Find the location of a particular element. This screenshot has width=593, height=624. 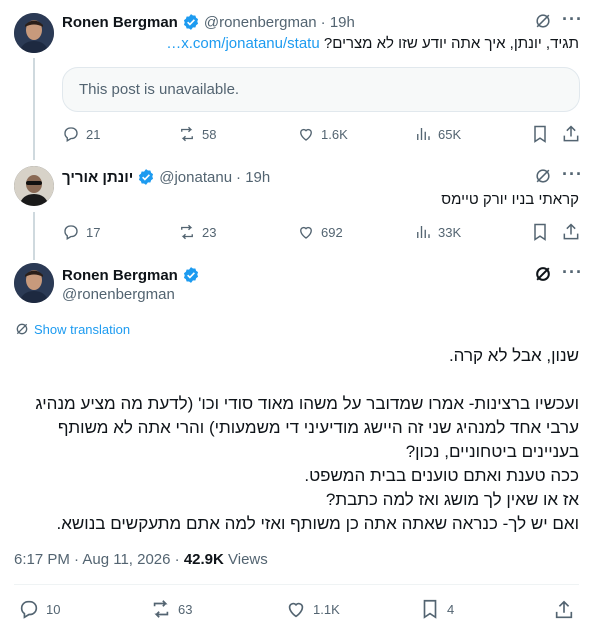

avatar-jonatan is located at coordinates (34, 186).